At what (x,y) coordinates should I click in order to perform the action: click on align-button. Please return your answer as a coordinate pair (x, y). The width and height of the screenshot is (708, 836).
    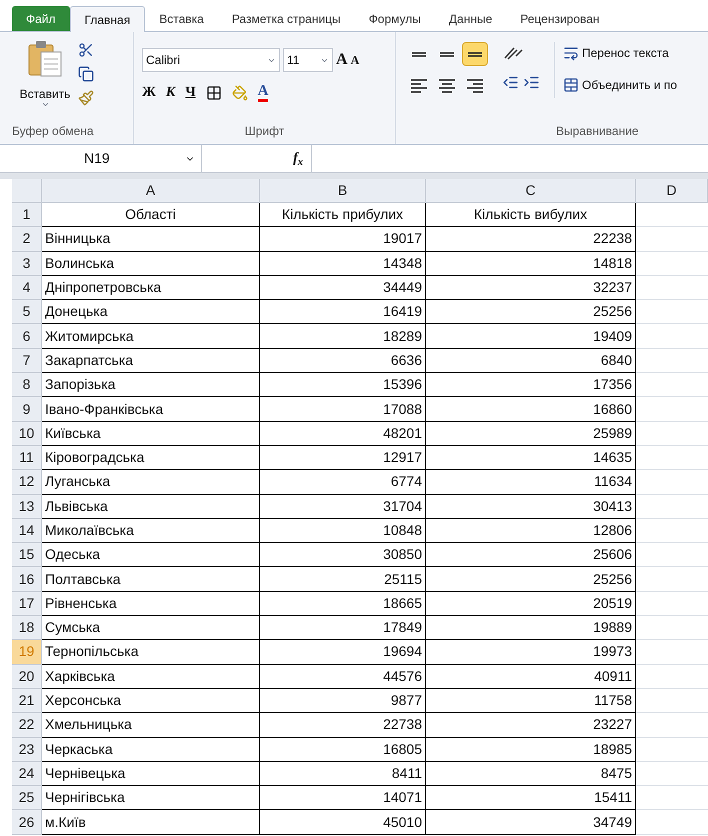
    Looking at the image, I should click on (475, 54).